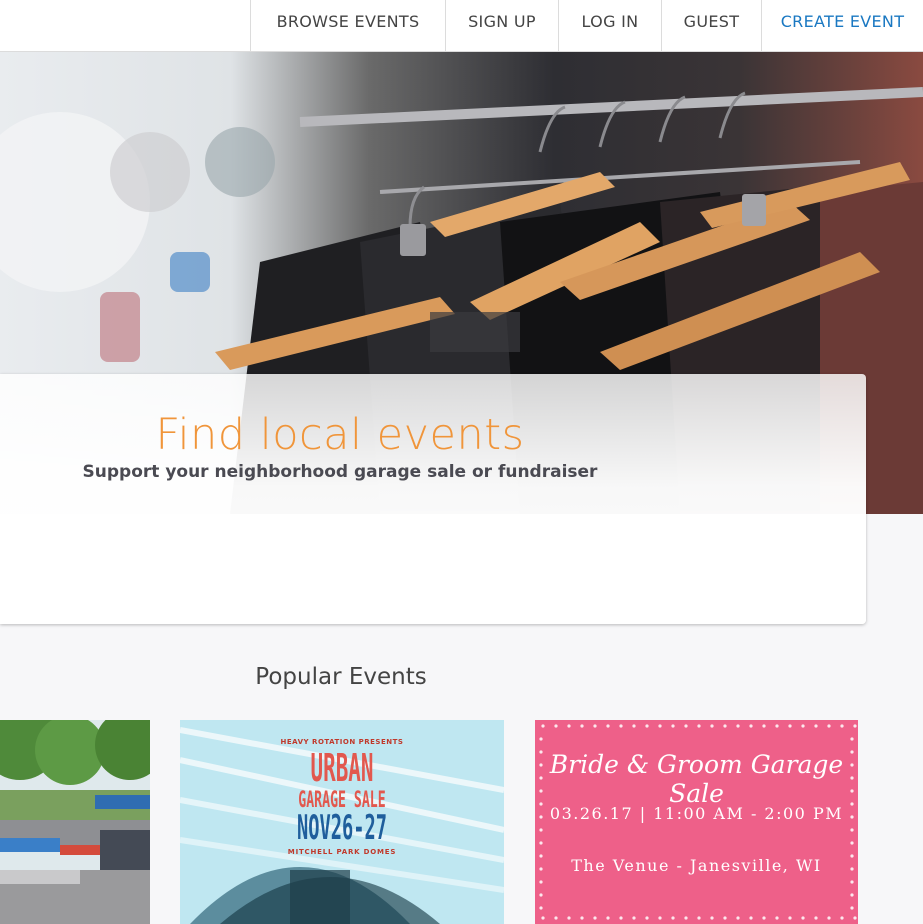 The height and width of the screenshot is (924, 923). Describe the element at coordinates (340, 435) in the screenshot. I see `hero-title: Find local events` at that location.